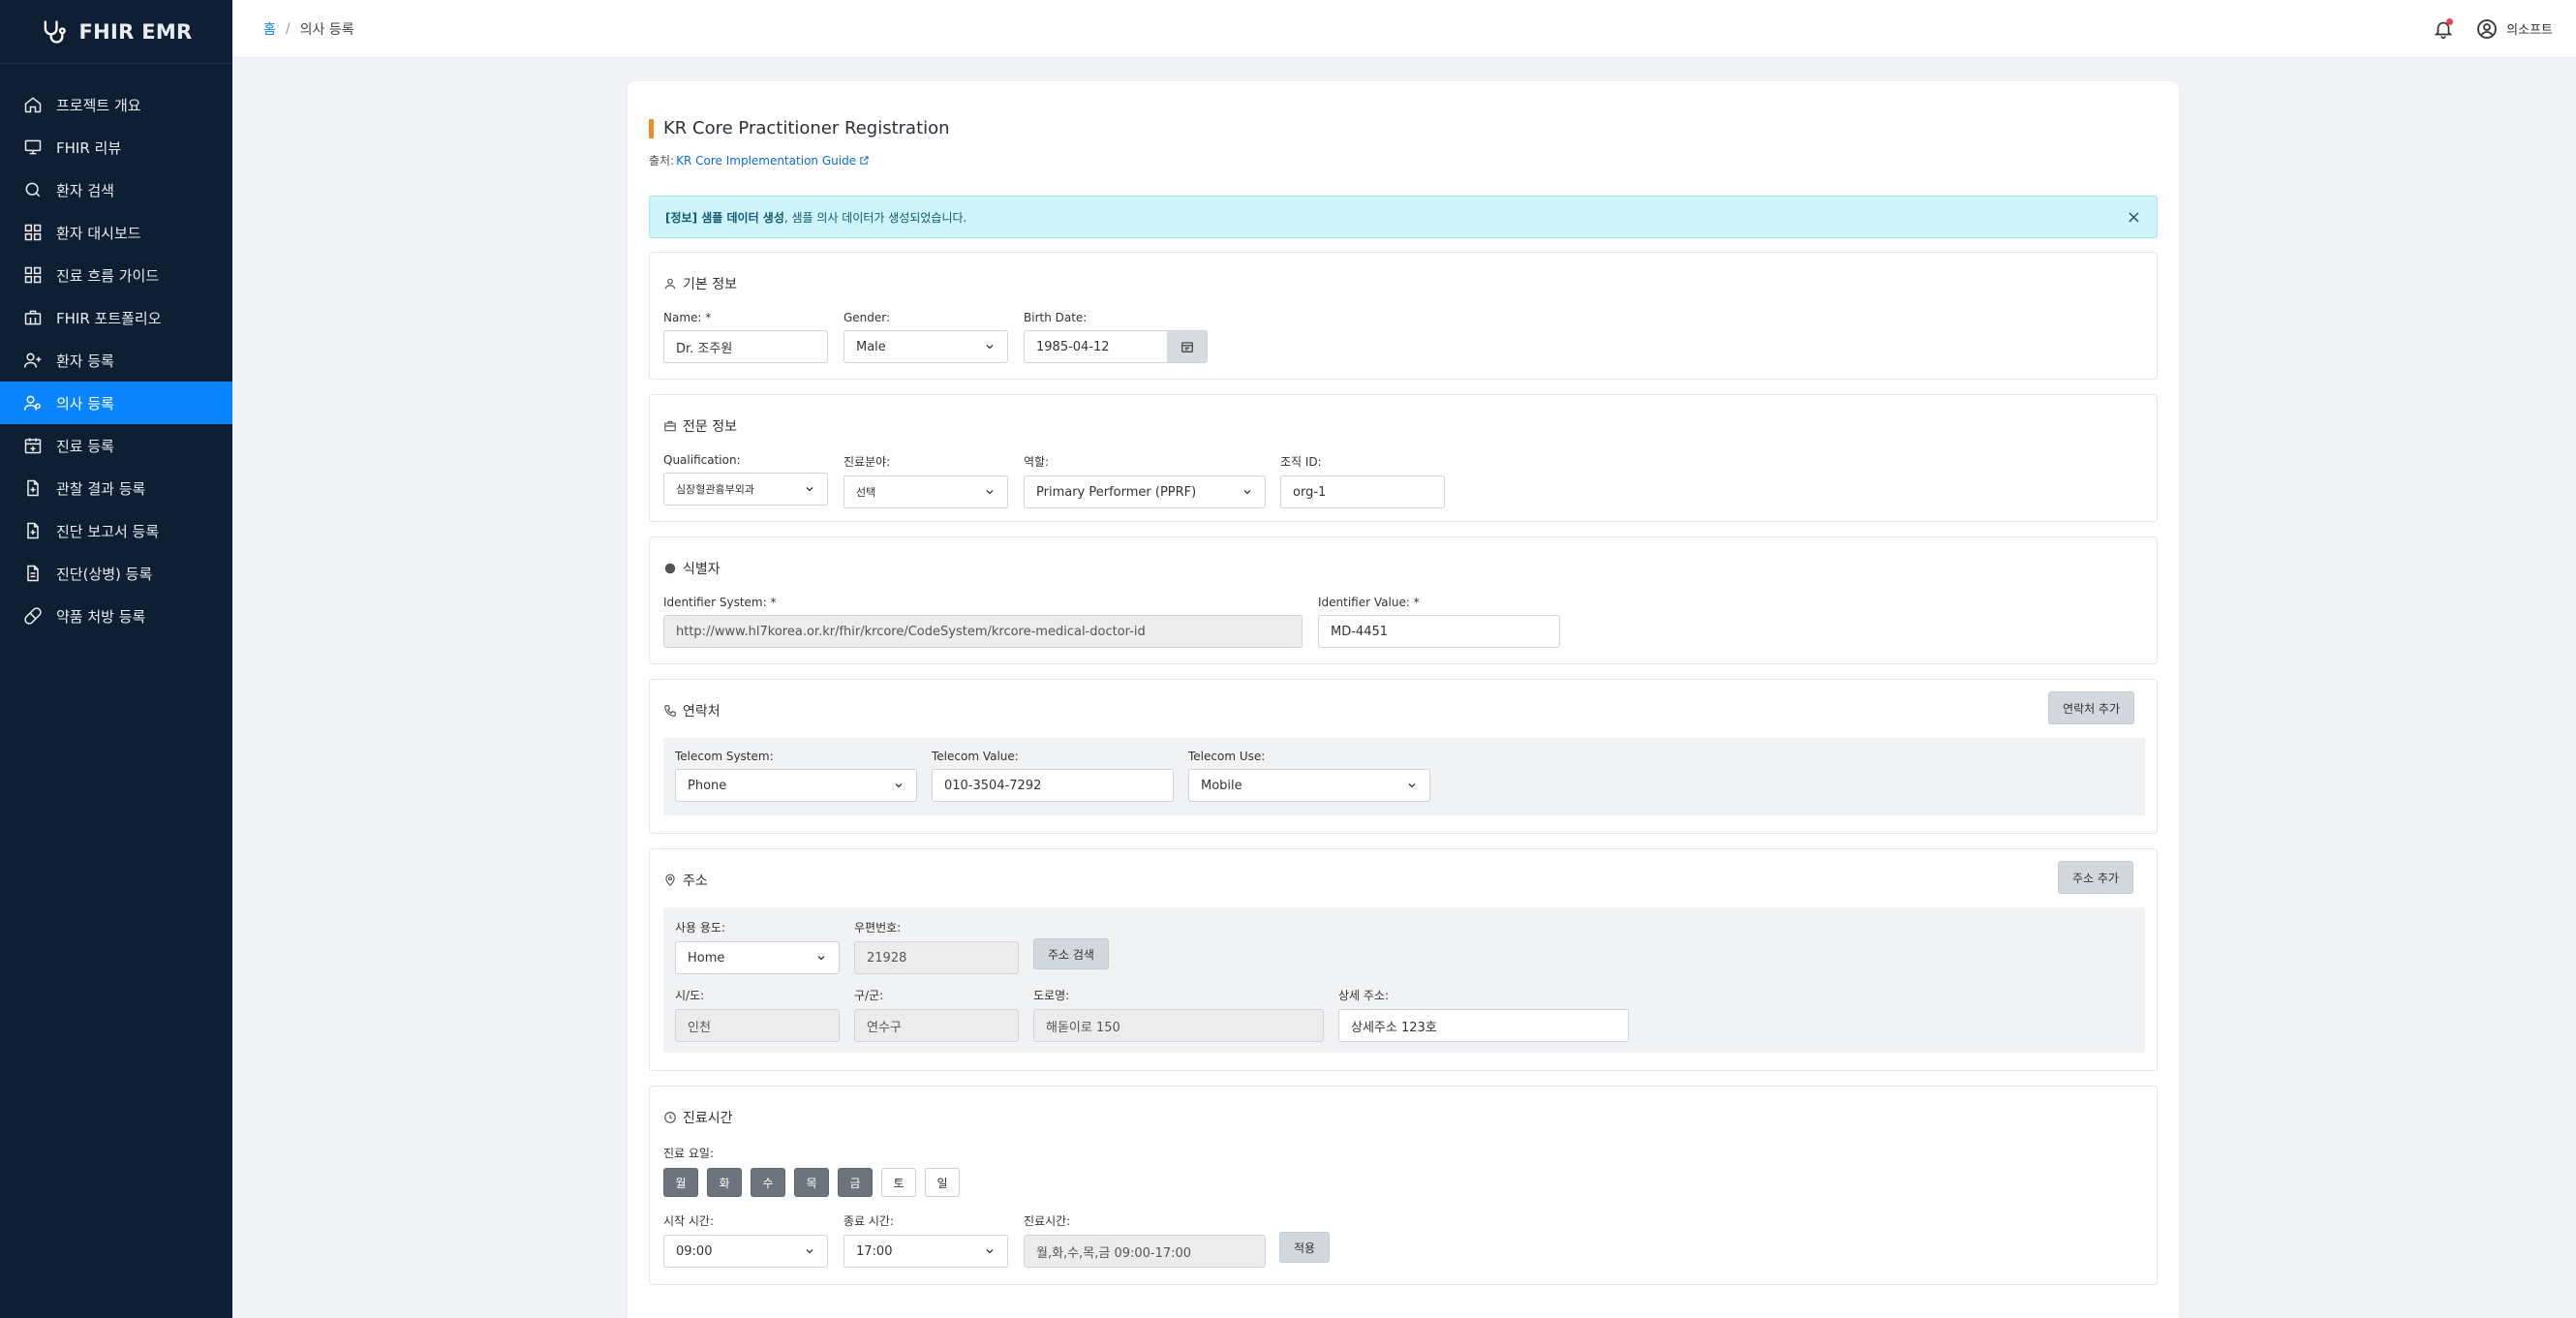  Describe the element at coordinates (975, 757) in the screenshot. I see `telecom-value-label: Telecom Value:` at that location.